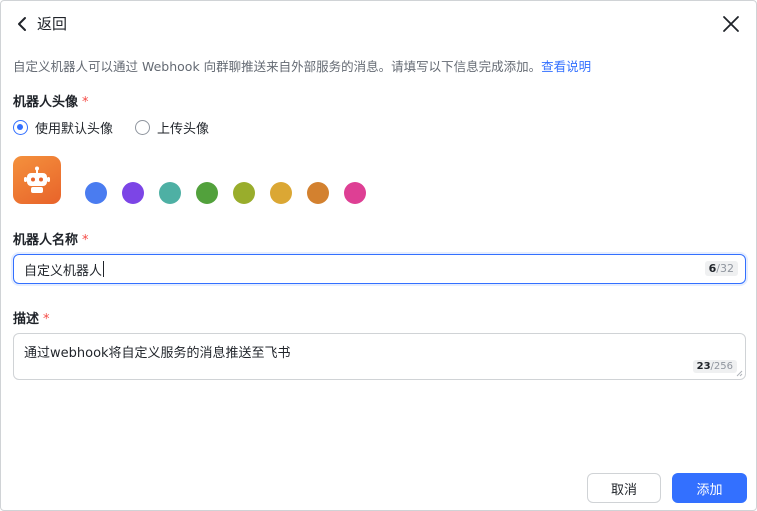 This screenshot has width=757, height=511. I want to click on avatar-radio-group: 使用默认头像 上传头像, so click(111, 127).